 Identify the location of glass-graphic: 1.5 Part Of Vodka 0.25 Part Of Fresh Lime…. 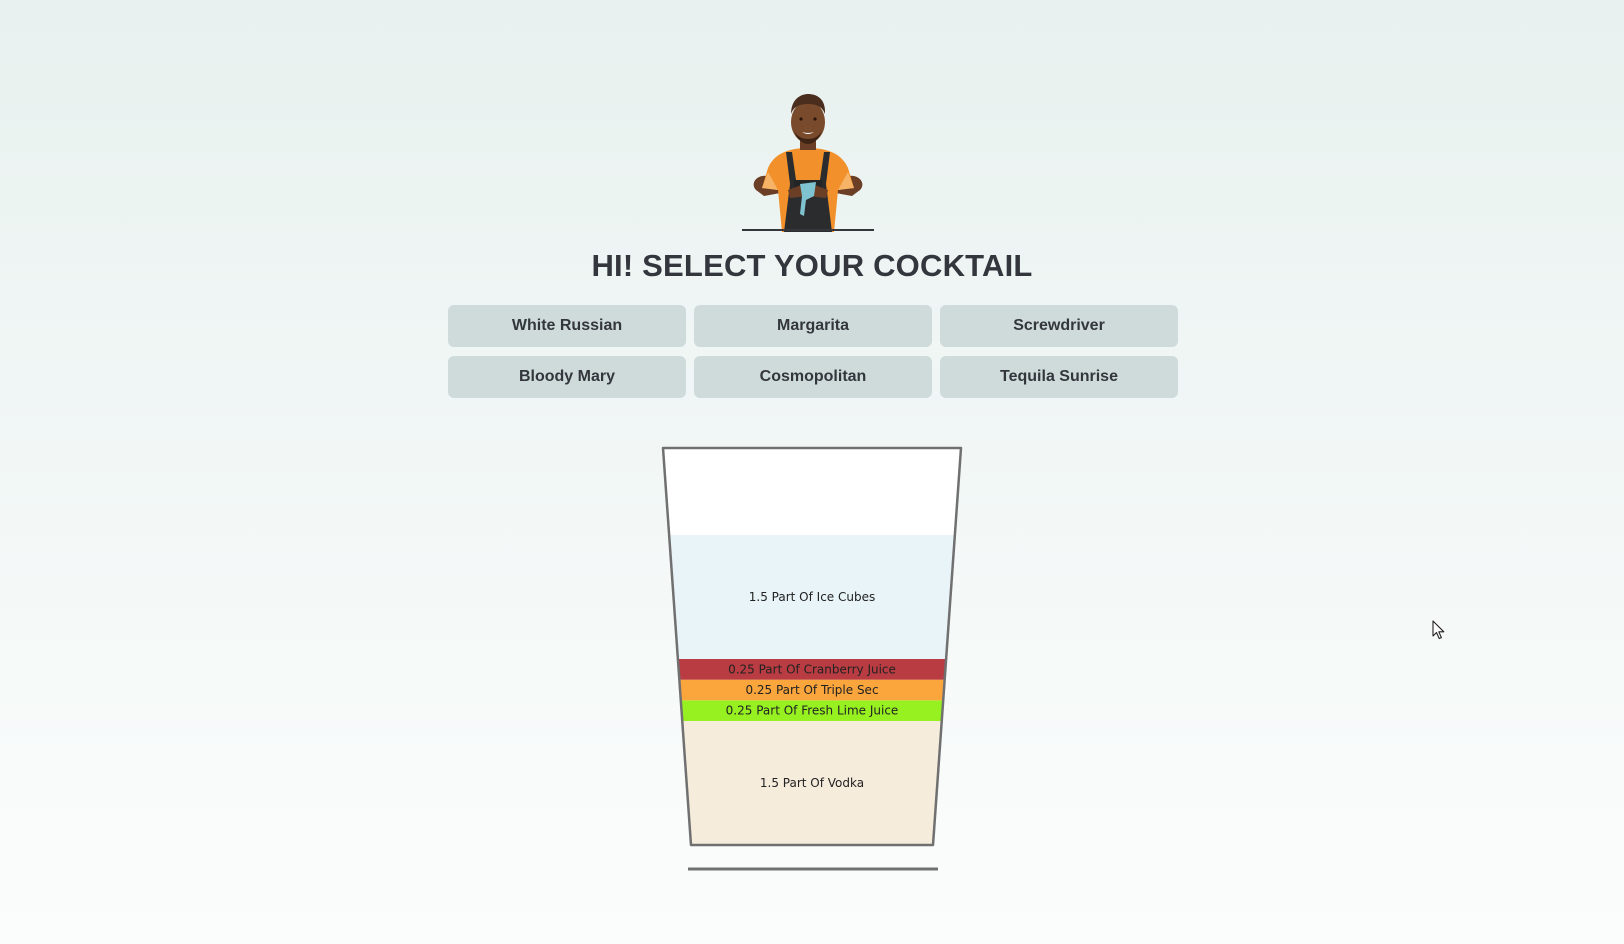
(812, 658).